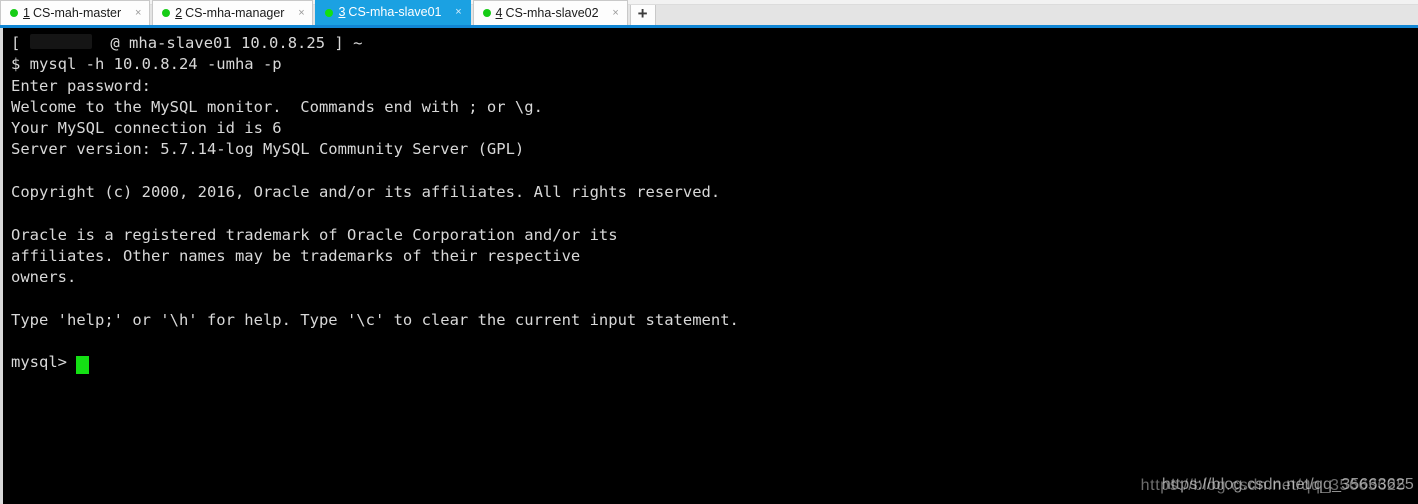 Image resolution: width=1418 pixels, height=504 pixels. Describe the element at coordinates (115, 43) in the screenshot. I see `at-sign: @` at that location.